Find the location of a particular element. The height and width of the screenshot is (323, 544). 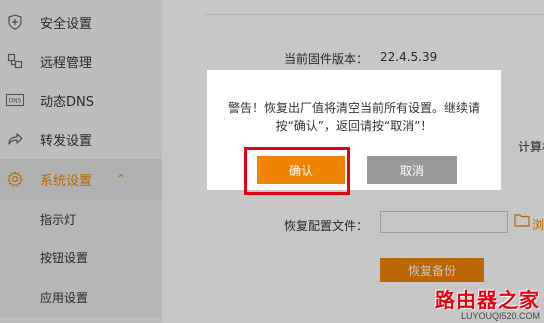

watermark: 路由器之家 LUYOUQI520.COM is located at coordinates (484, 305).